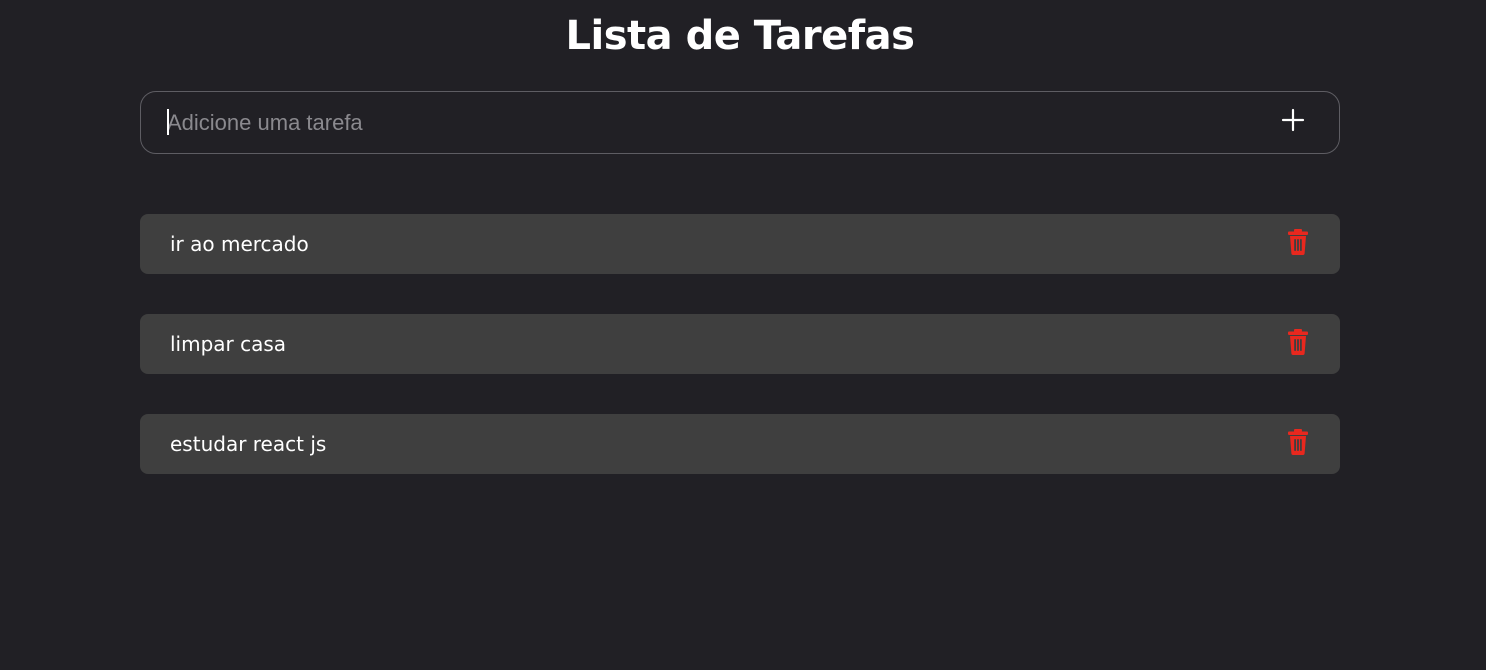  I want to click on task-text: ir ao mercado, so click(239, 244).